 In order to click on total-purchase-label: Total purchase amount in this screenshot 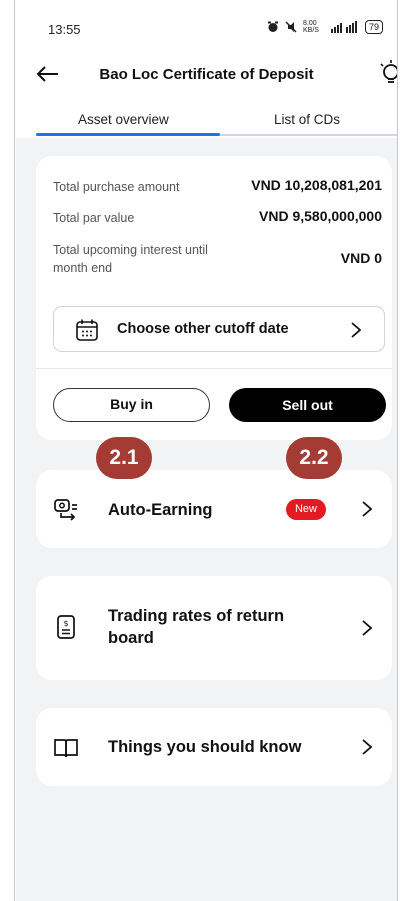, I will do `click(116, 187)`.